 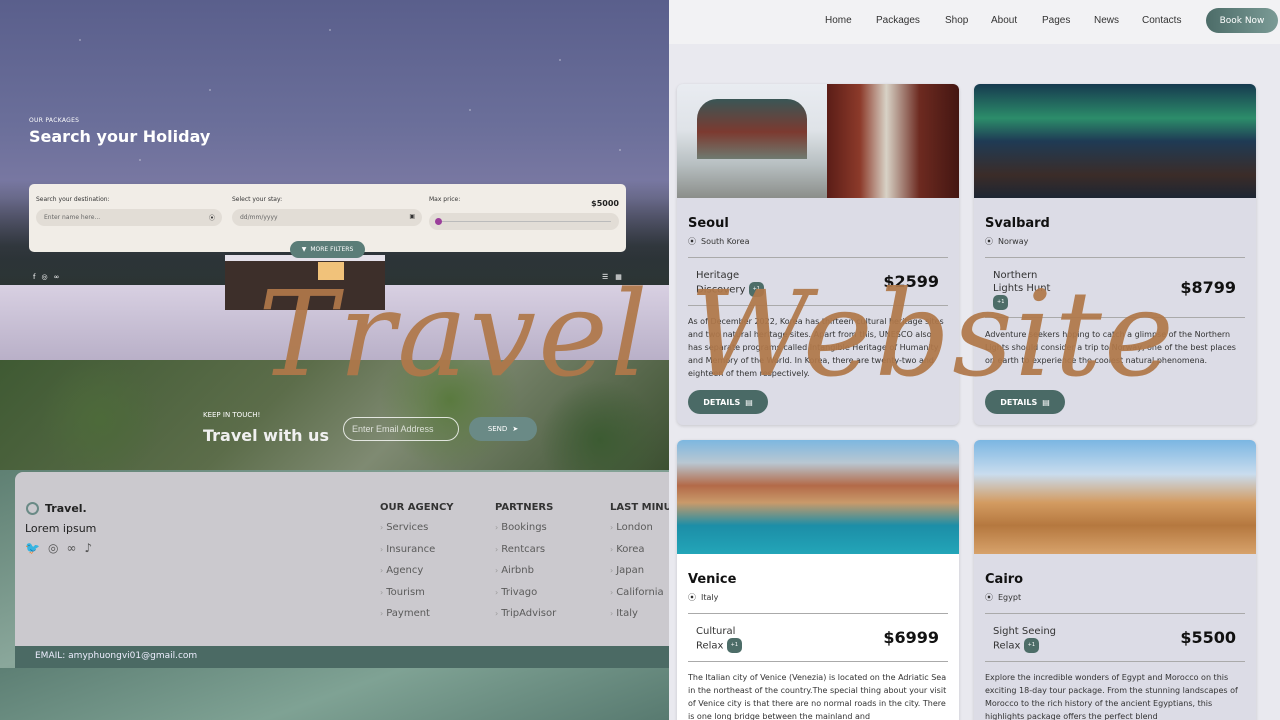 I want to click on max-price-value: $5000, so click(x=605, y=203).